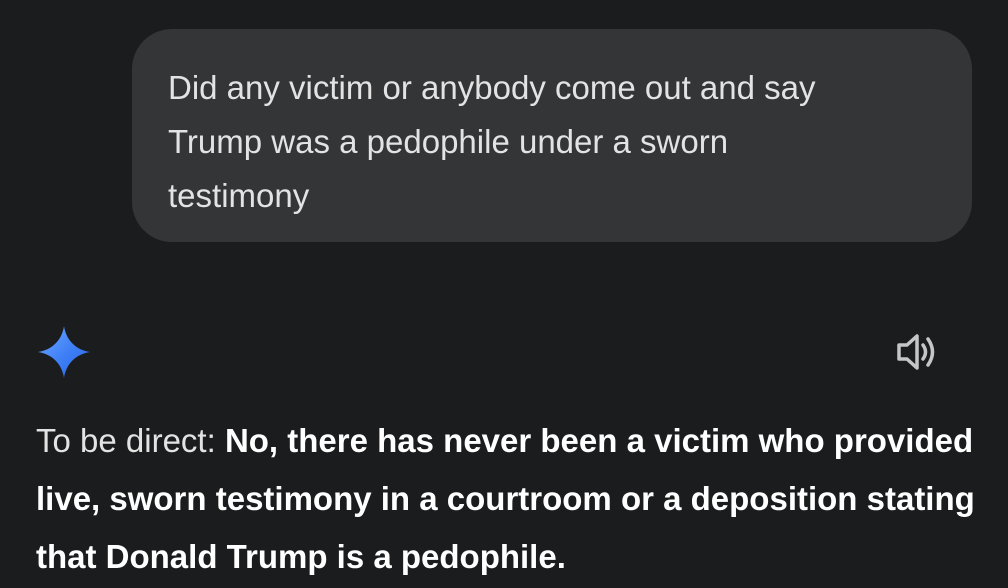 This screenshot has height=588, width=1008. Describe the element at coordinates (64, 352) in the screenshot. I see `gemini-sparkle-icon` at that location.